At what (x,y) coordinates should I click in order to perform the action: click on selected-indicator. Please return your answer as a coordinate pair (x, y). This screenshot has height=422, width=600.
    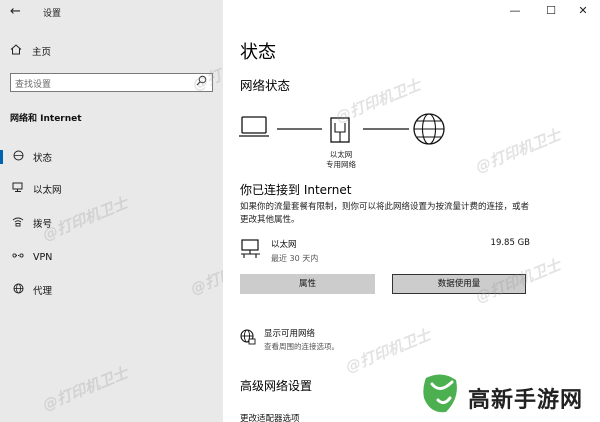
    Looking at the image, I should click on (1, 157).